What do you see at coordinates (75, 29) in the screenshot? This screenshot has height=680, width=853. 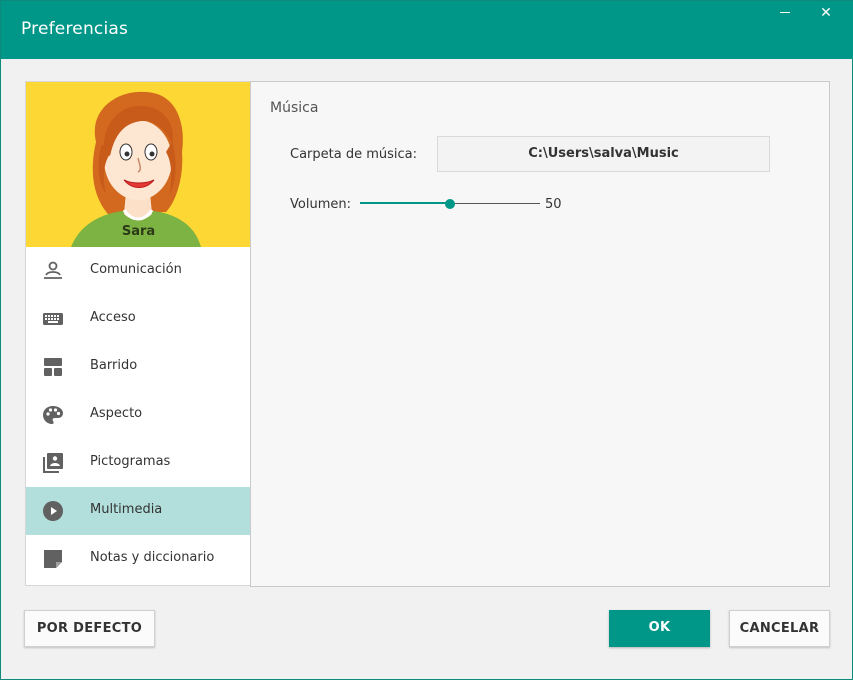 I see `window-title: Preferencias` at bounding box center [75, 29].